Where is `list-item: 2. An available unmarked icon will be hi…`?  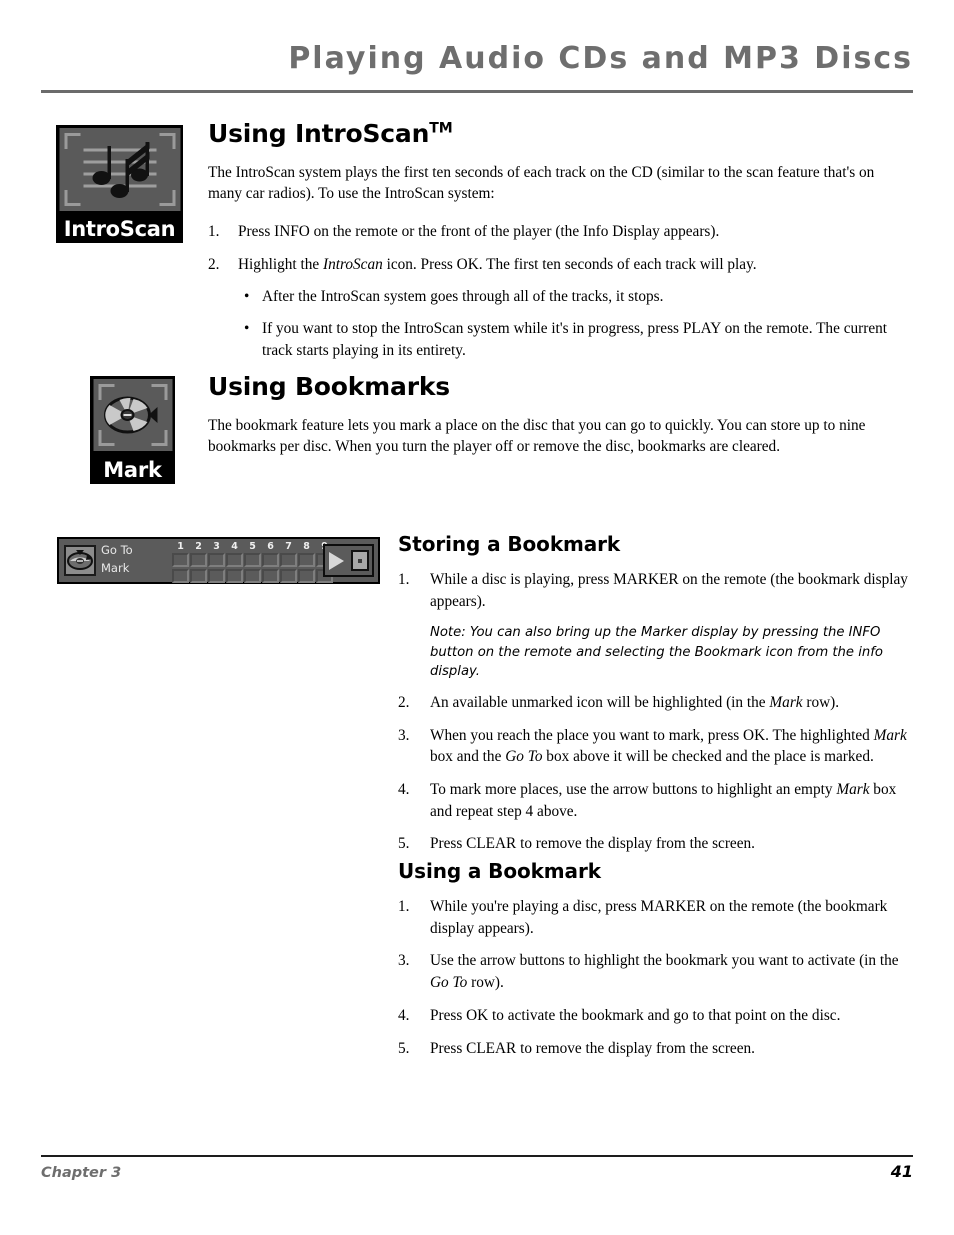 list-item: 2. An available unmarked icon will be hi… is located at coordinates (654, 703).